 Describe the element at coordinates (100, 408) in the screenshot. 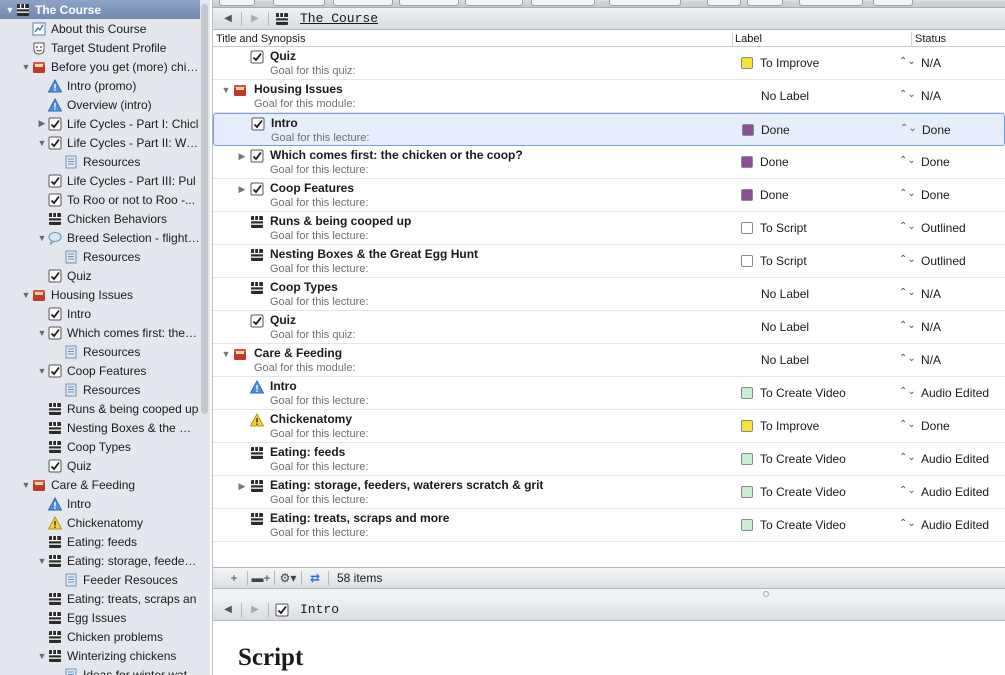

I see `sidebar-item: Runs & being cooped up` at that location.